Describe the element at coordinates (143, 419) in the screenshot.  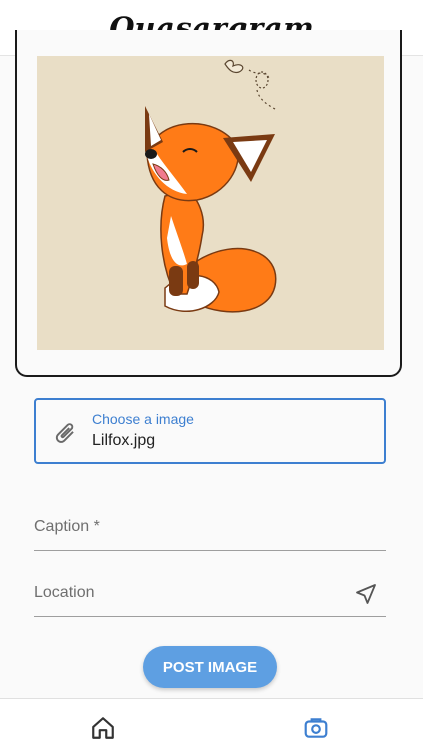
I see `file-picker-label: Choose a image` at that location.